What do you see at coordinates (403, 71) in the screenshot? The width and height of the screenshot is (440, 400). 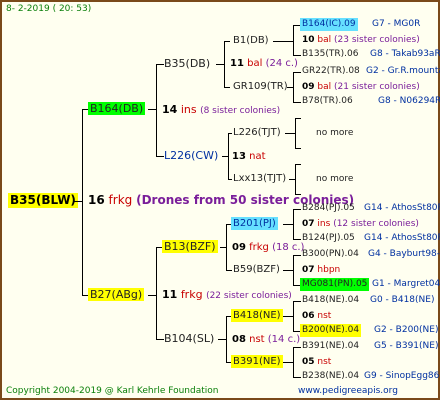 I see `gen4-right: G2 - Gr.R.mounta` at bounding box center [403, 71].